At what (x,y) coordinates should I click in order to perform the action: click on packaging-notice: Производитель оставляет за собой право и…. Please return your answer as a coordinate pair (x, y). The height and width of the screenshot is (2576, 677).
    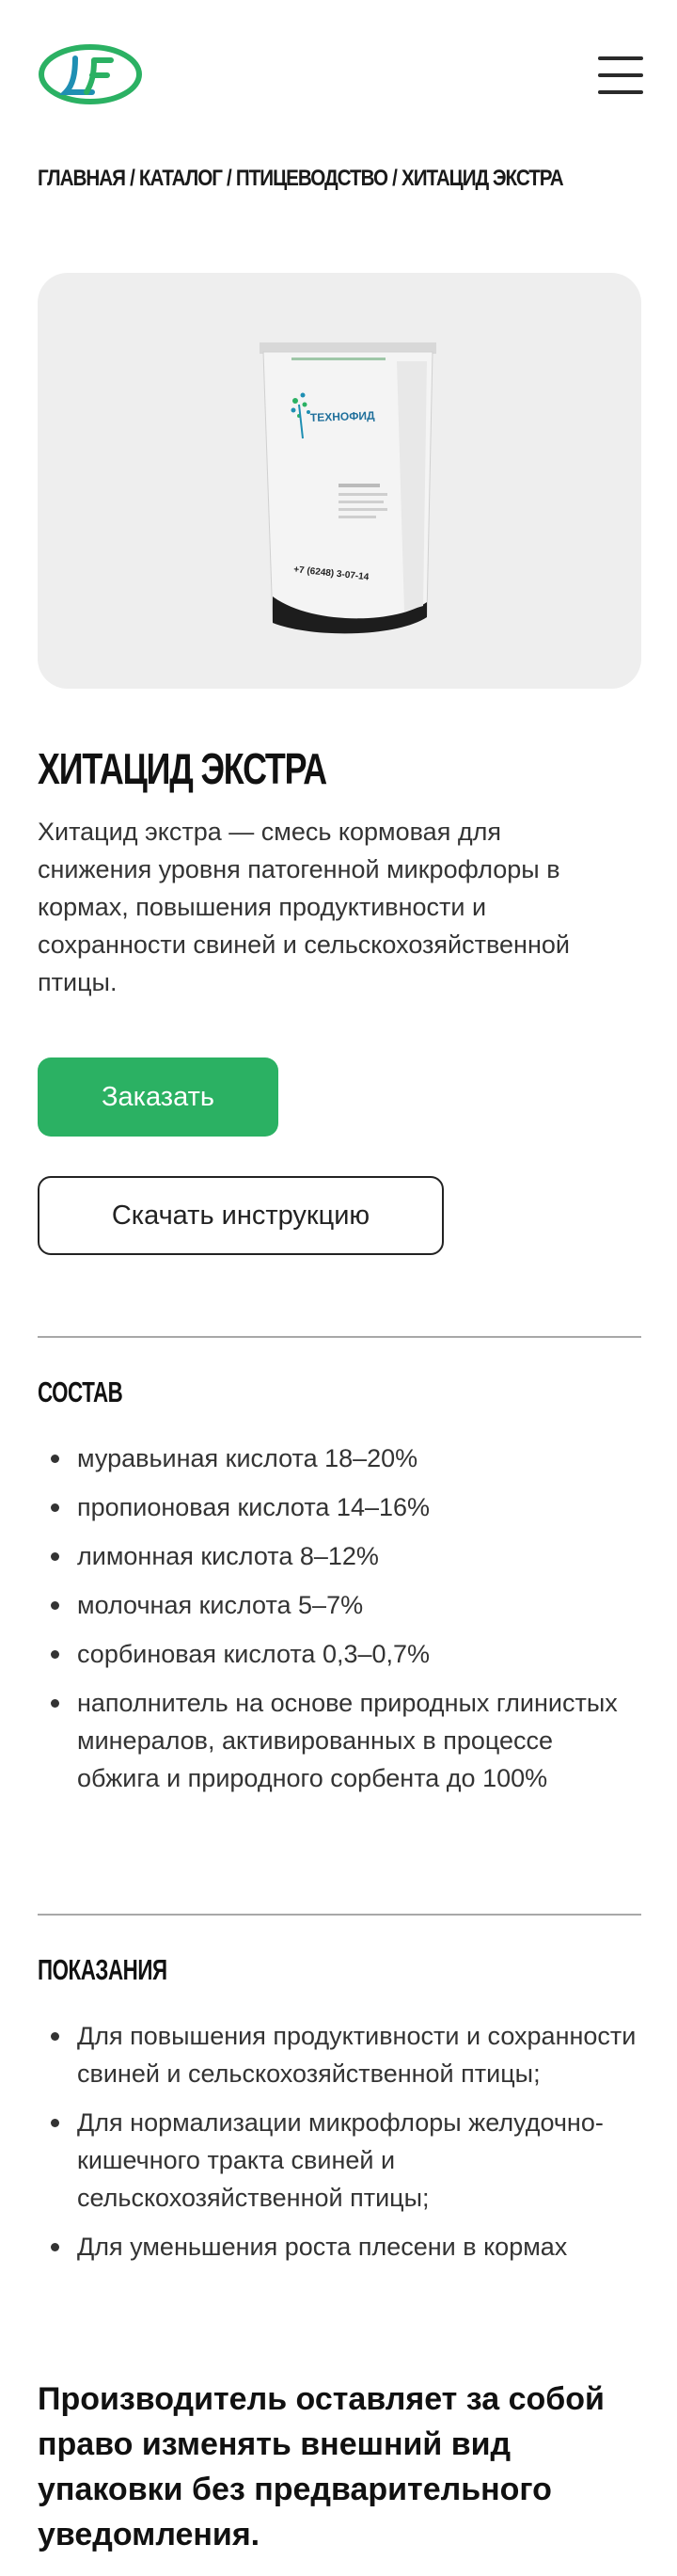
    Looking at the image, I should click on (321, 2467).